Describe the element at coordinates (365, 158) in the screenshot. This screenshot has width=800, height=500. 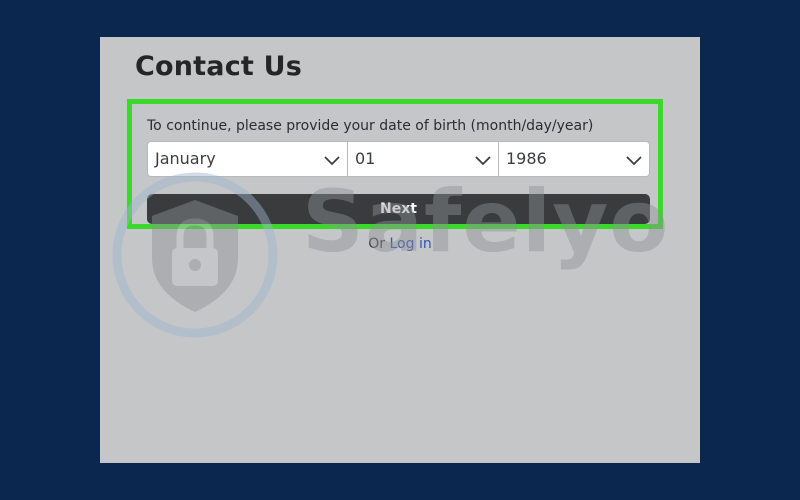
I see `day-value: 01` at that location.